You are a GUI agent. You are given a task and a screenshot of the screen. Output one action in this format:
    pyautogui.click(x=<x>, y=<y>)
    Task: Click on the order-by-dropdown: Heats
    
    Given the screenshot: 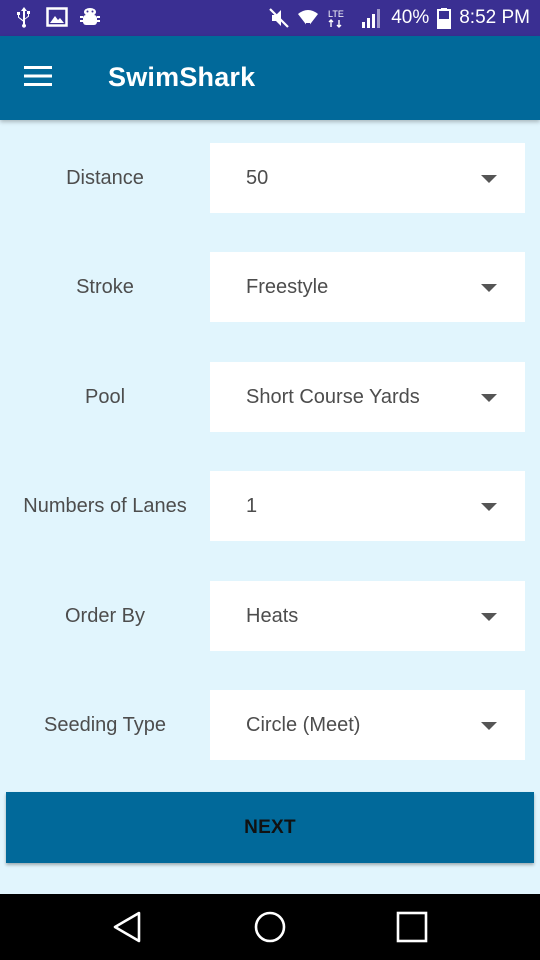 What is the action you would take?
    pyautogui.click(x=367, y=616)
    